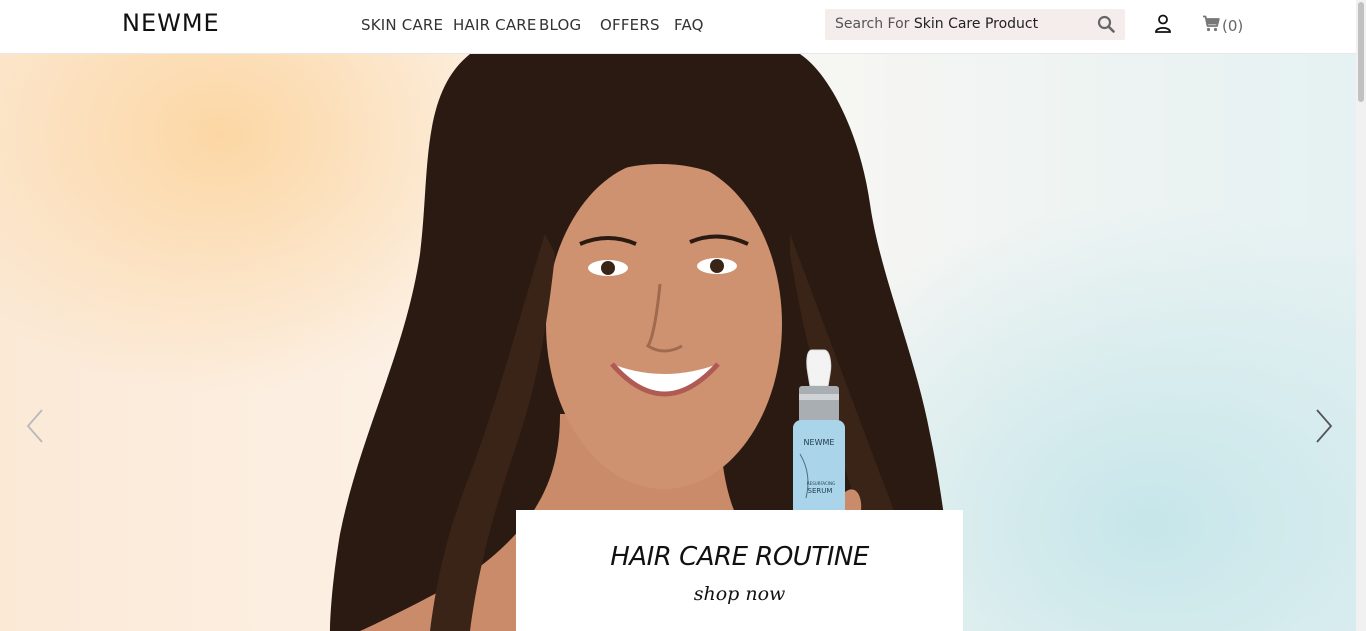 The width and height of the screenshot is (1366, 631). I want to click on carousel-prev-button, so click(35, 426).